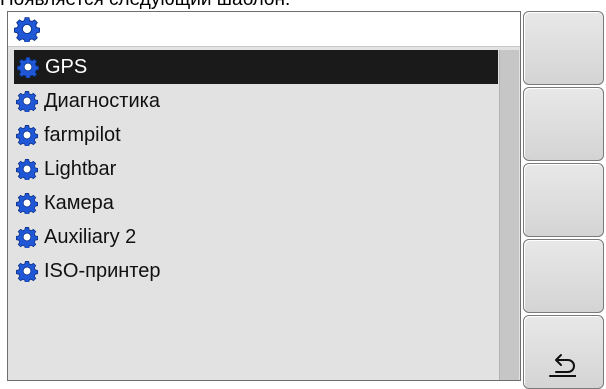  I want to click on return-button, so click(563, 352).